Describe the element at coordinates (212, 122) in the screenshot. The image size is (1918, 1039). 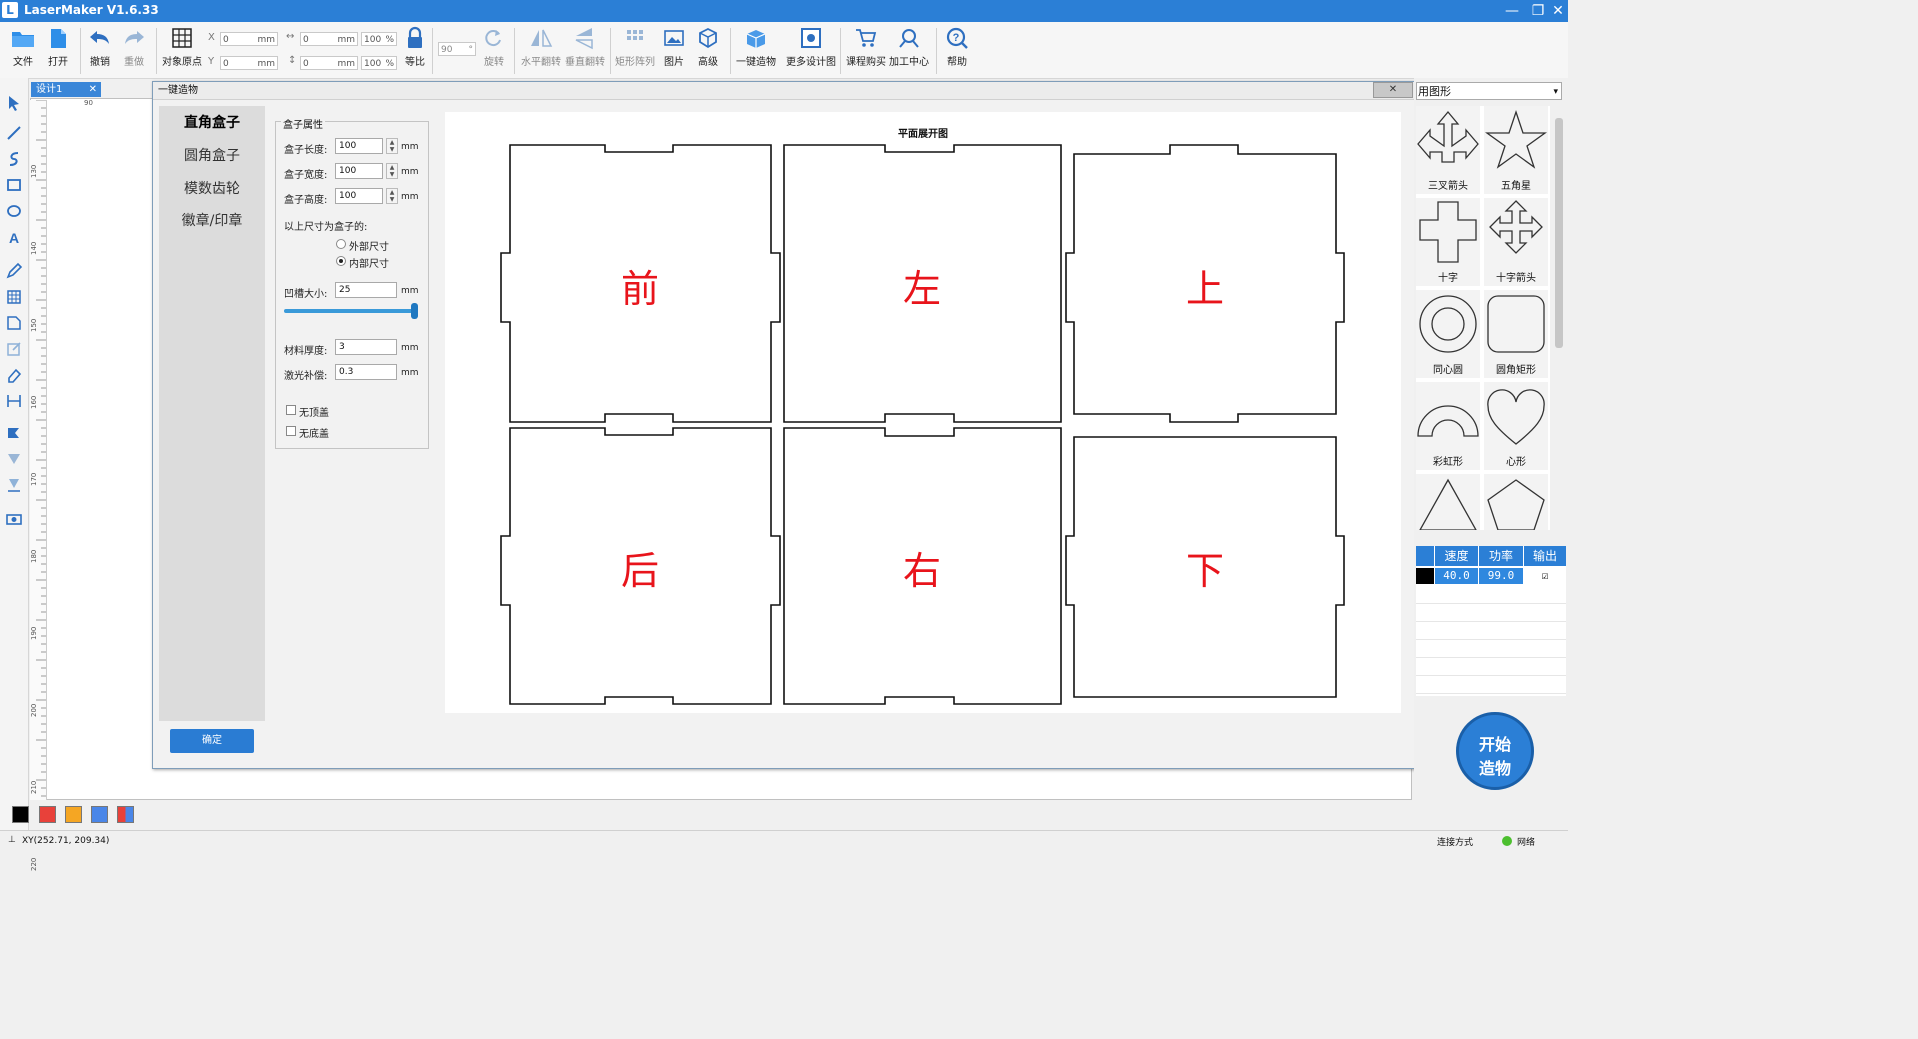
I see `nav-square-box: 直角盒子` at that location.